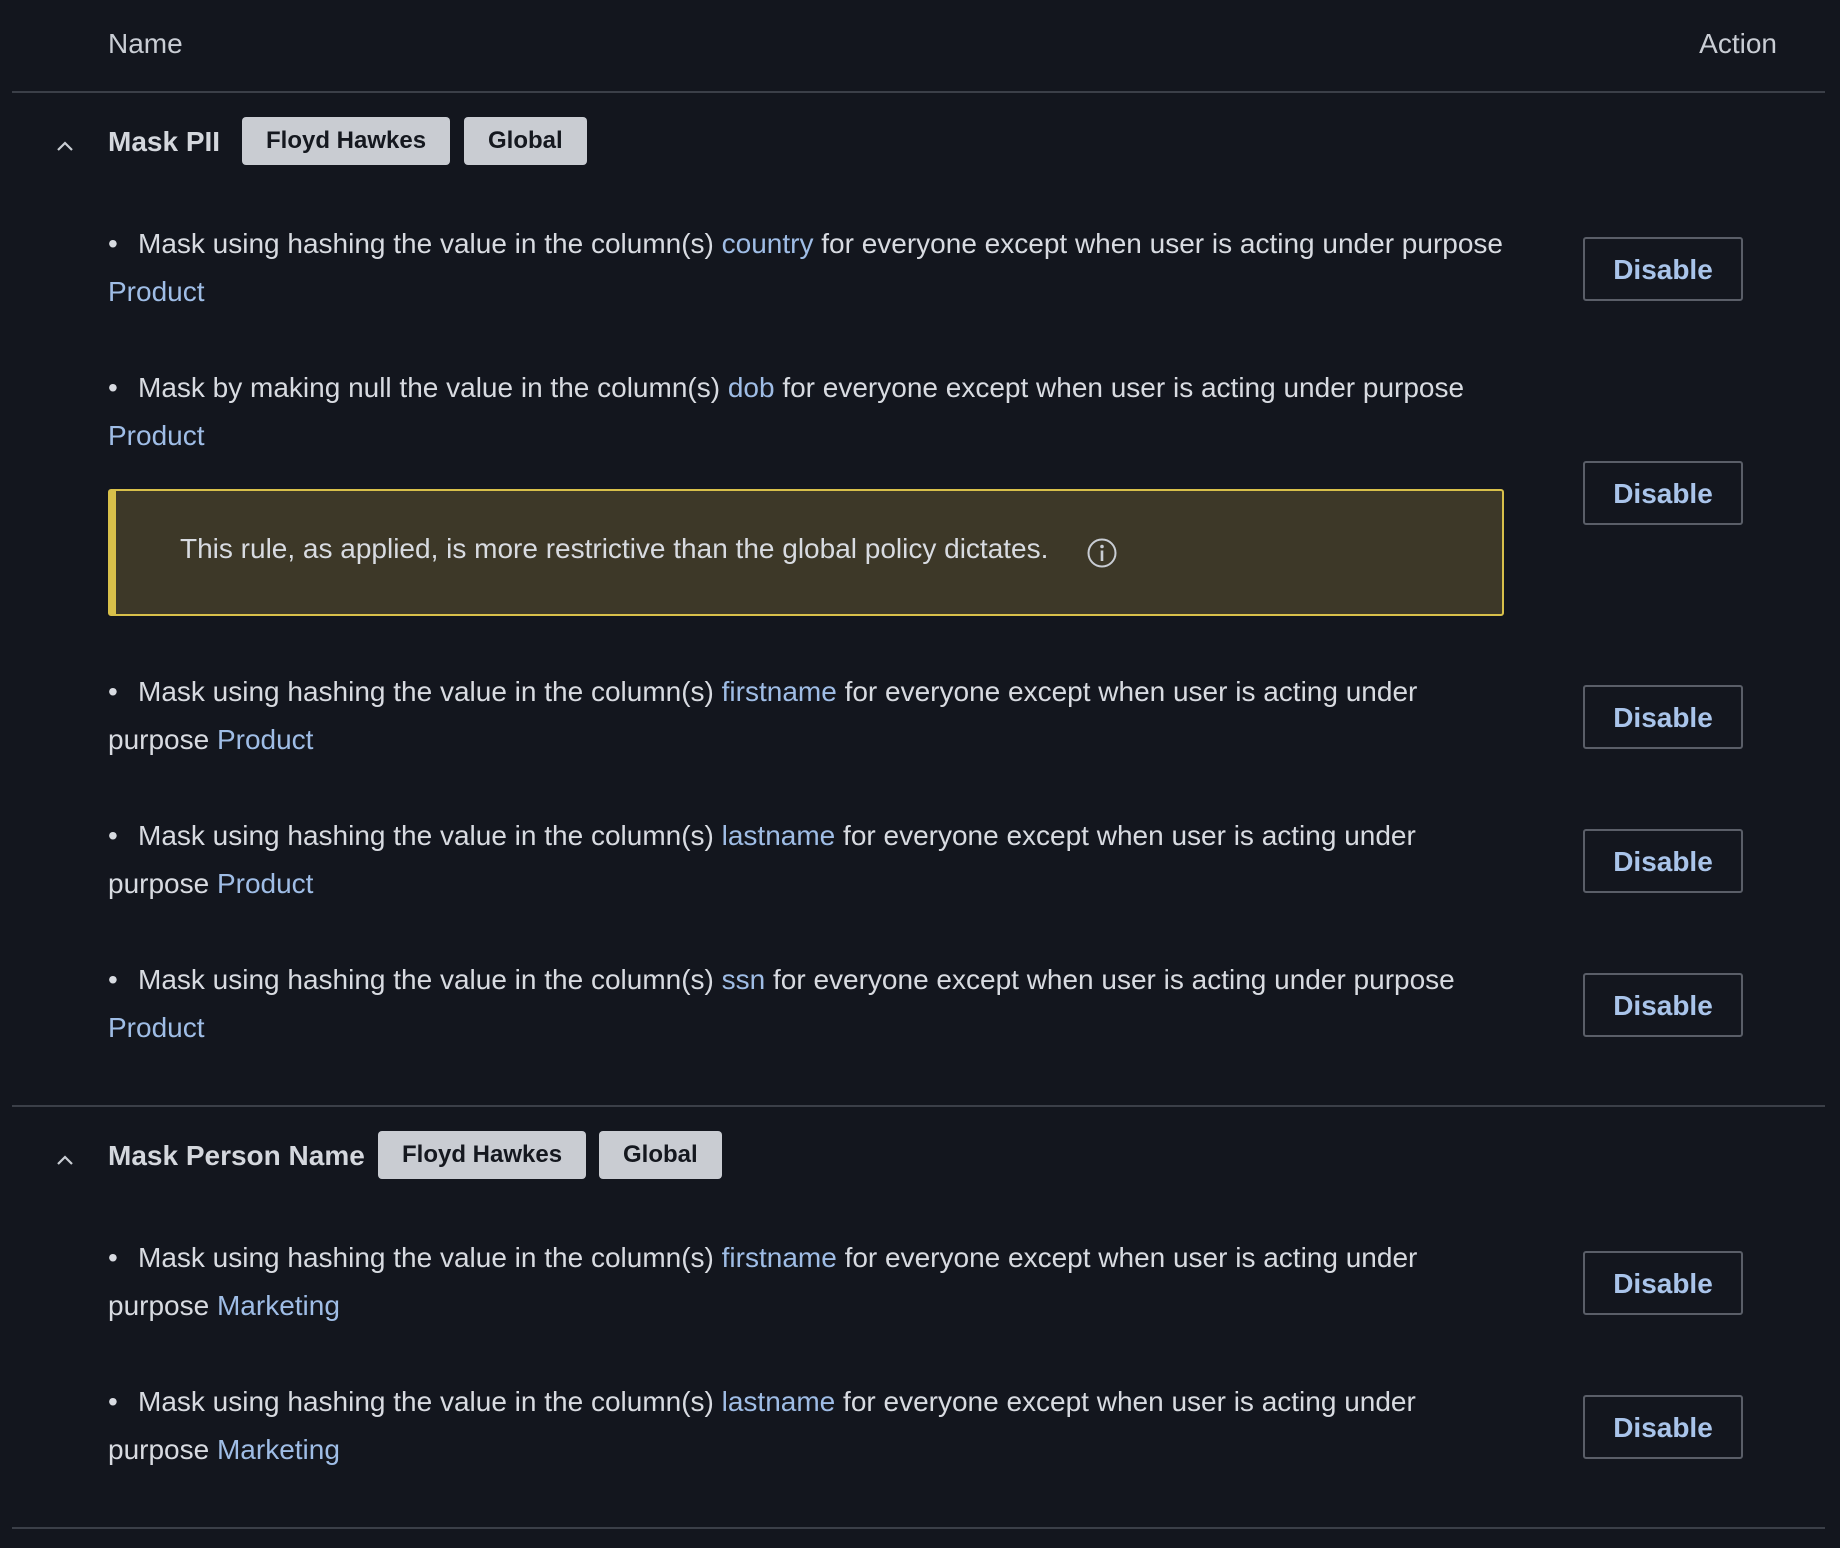 The height and width of the screenshot is (1548, 1840). Describe the element at coordinates (1102, 553) in the screenshot. I see `info-icon` at that location.